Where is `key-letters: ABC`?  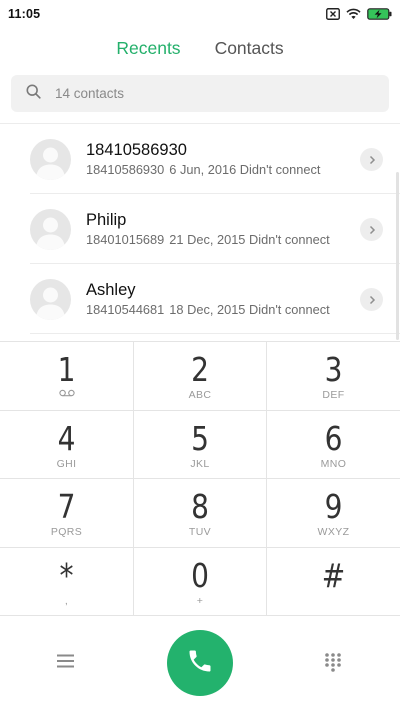 key-letters: ABC is located at coordinates (200, 395).